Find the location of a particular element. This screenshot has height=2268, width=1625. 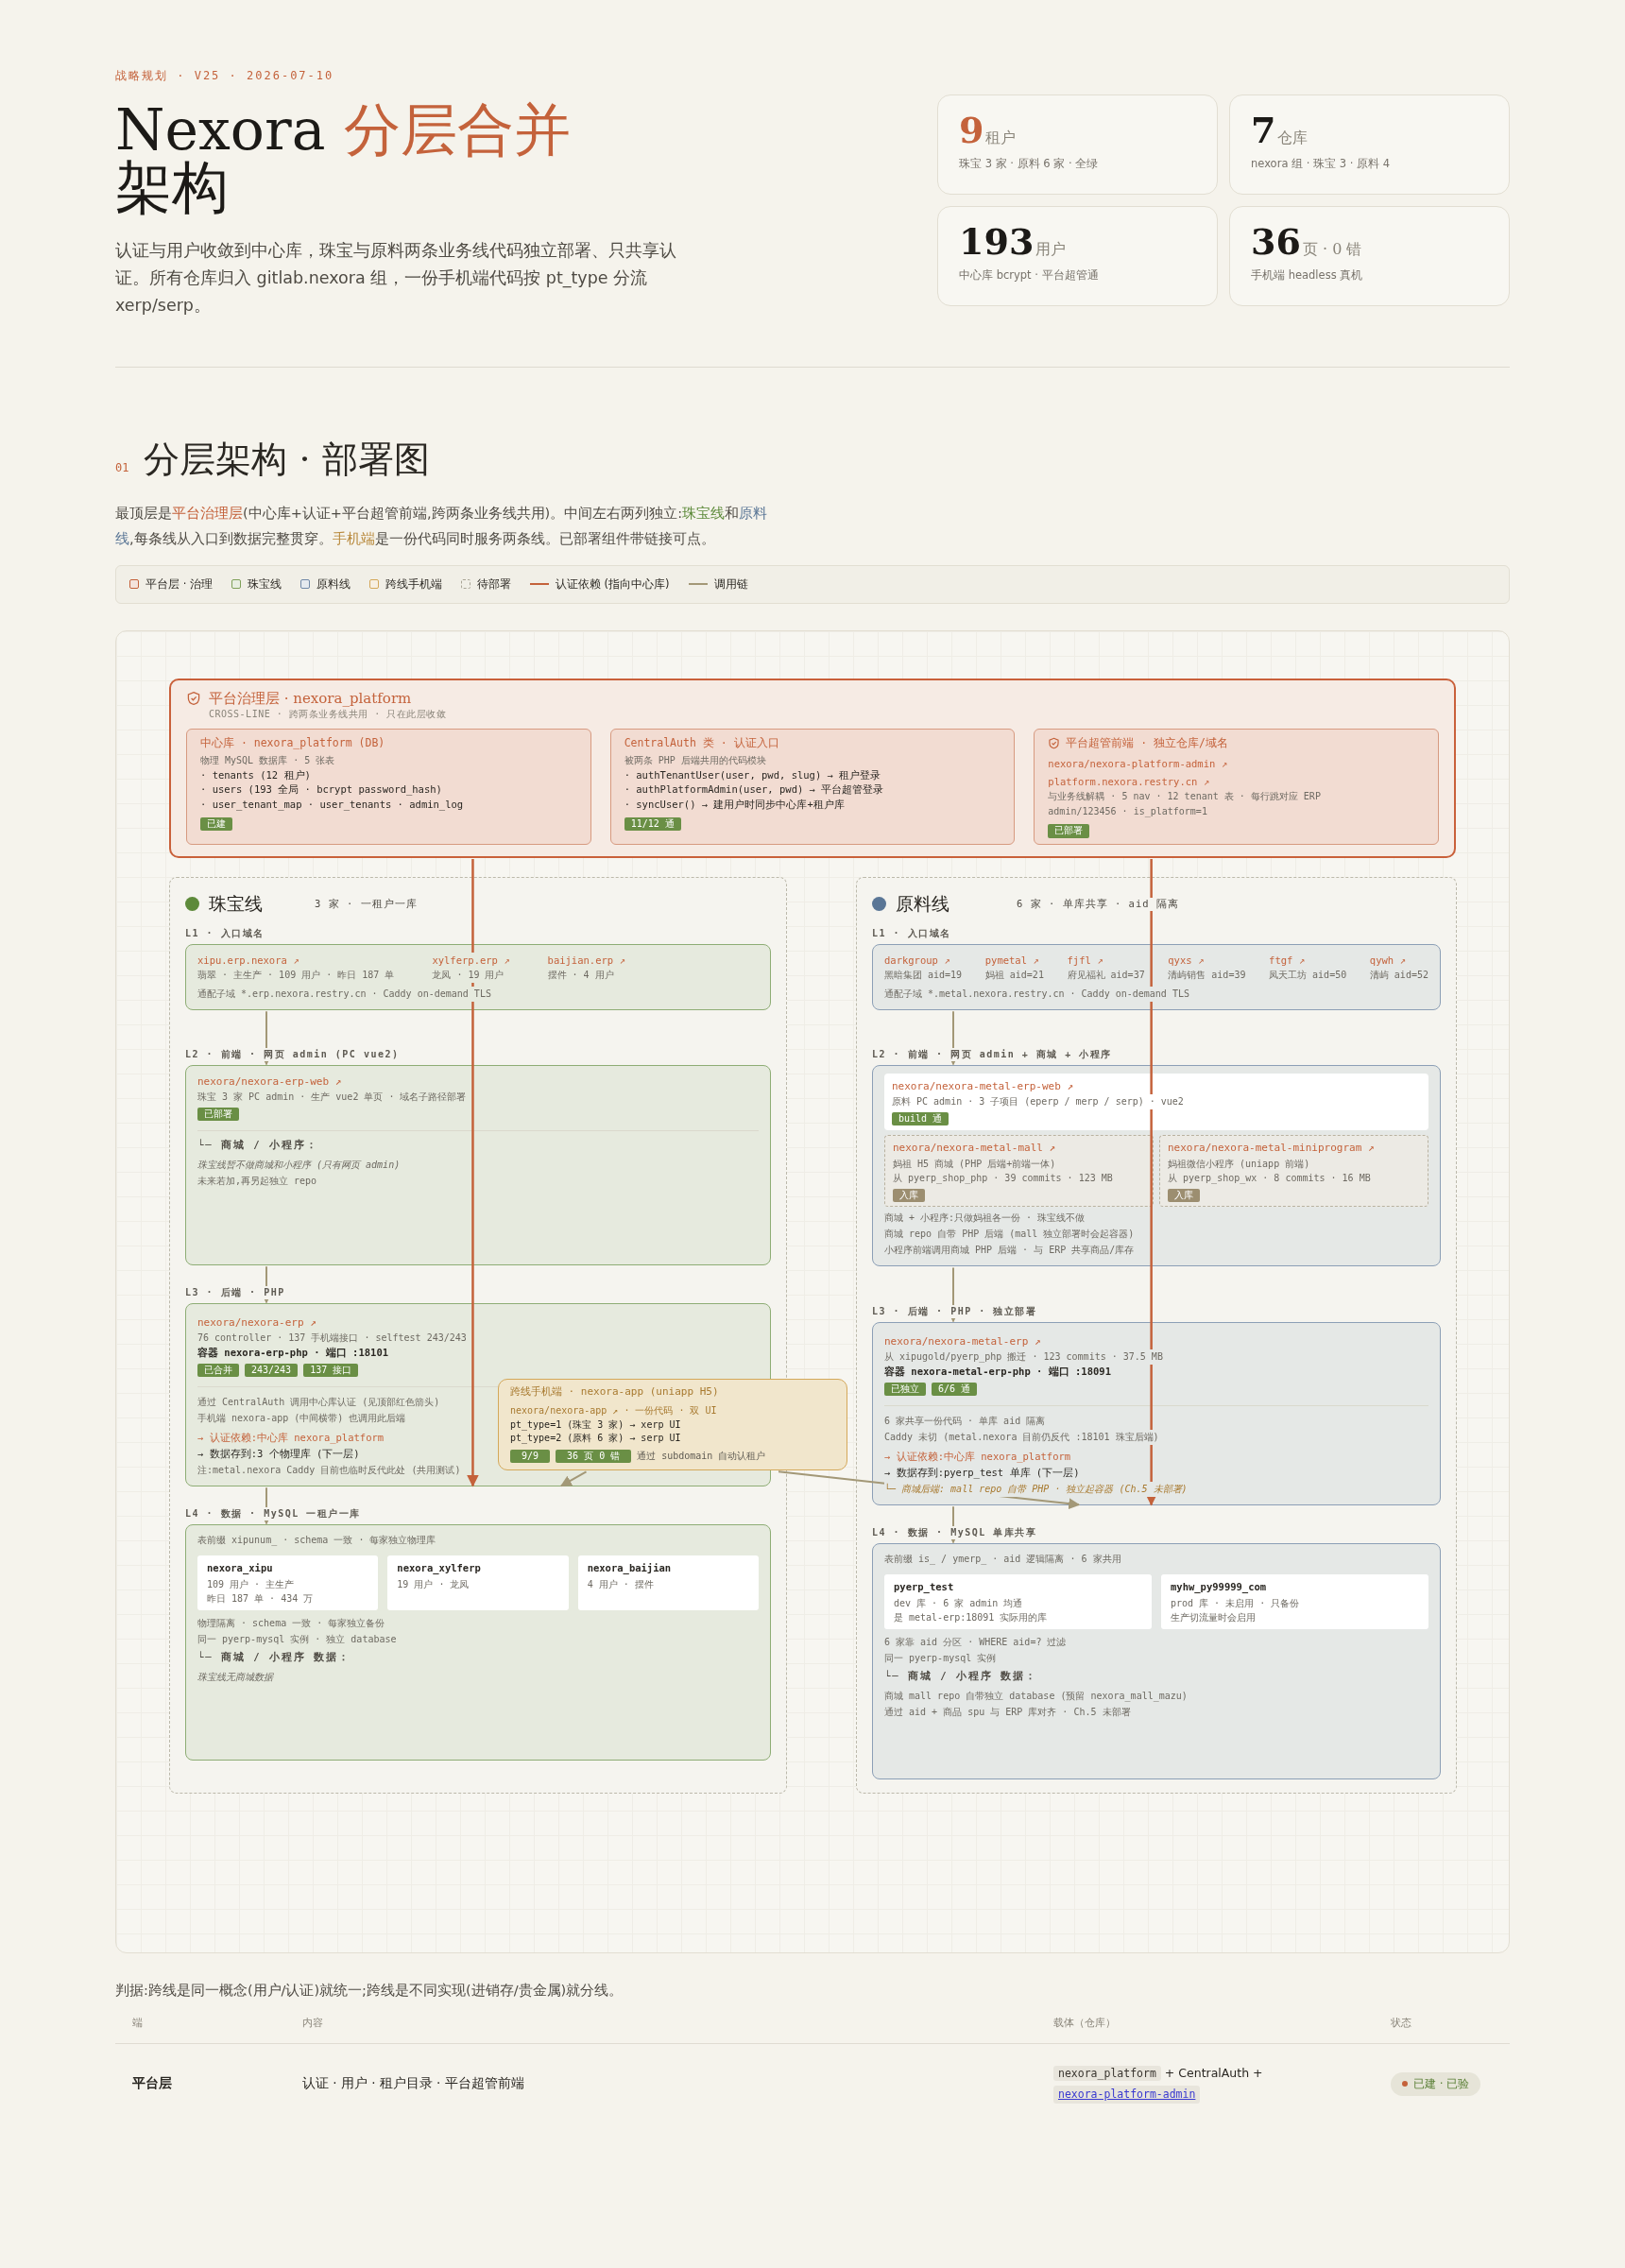

section-title: 分层架构 · 部署图 is located at coordinates (287, 460).